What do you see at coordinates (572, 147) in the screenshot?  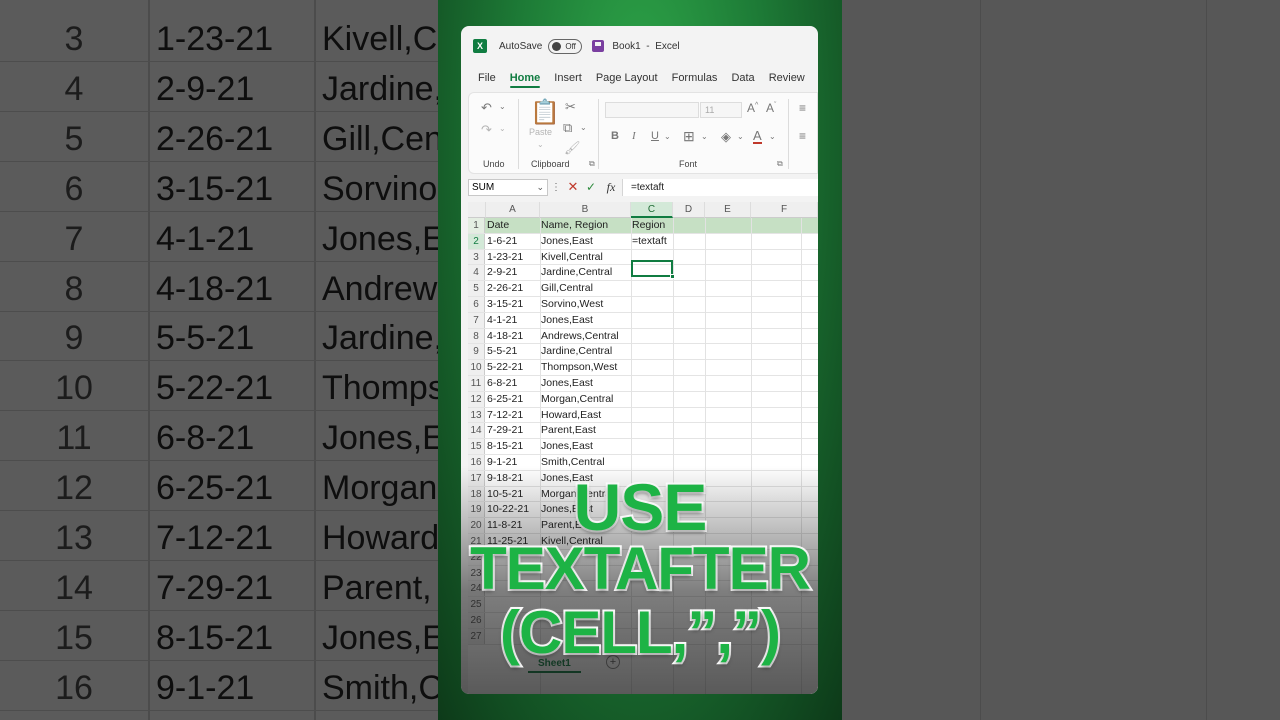 I see `format-painter-icon: 🖌` at bounding box center [572, 147].